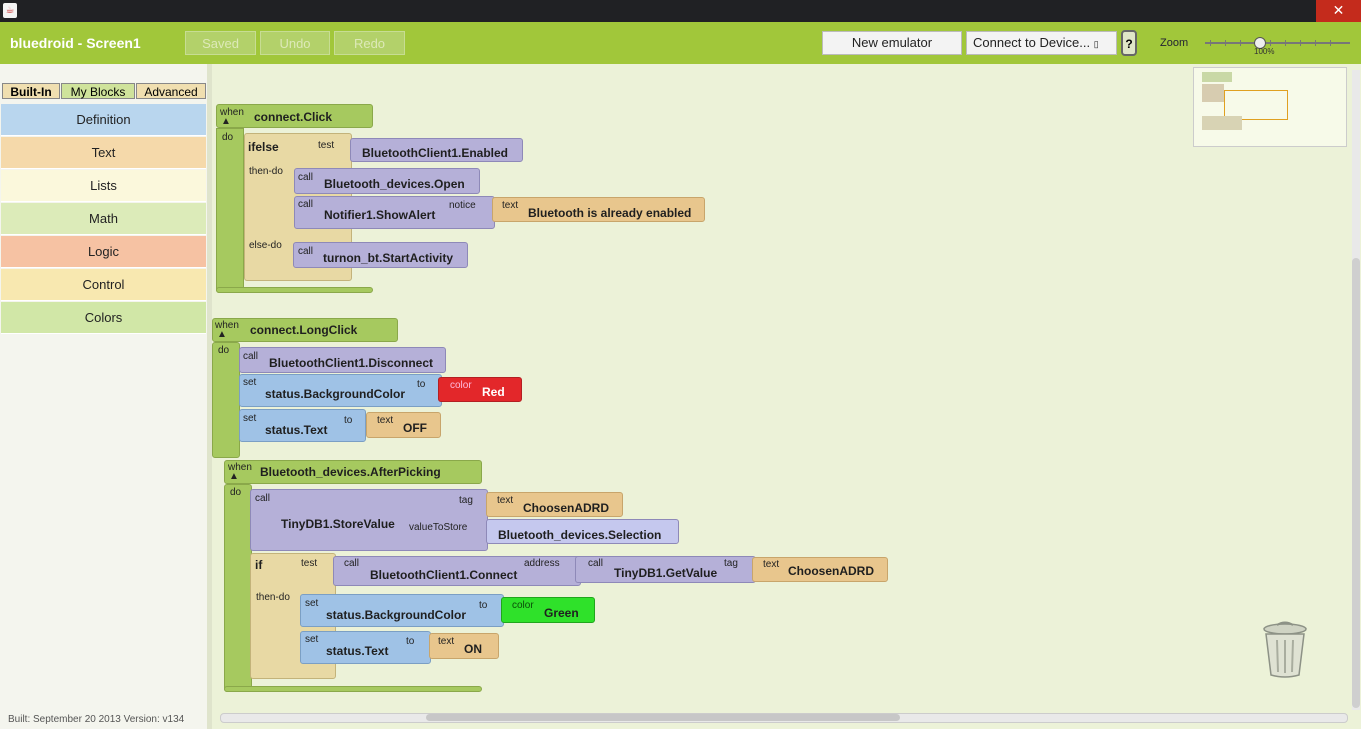  I want to click on java-icon: ☕, so click(10, 10).